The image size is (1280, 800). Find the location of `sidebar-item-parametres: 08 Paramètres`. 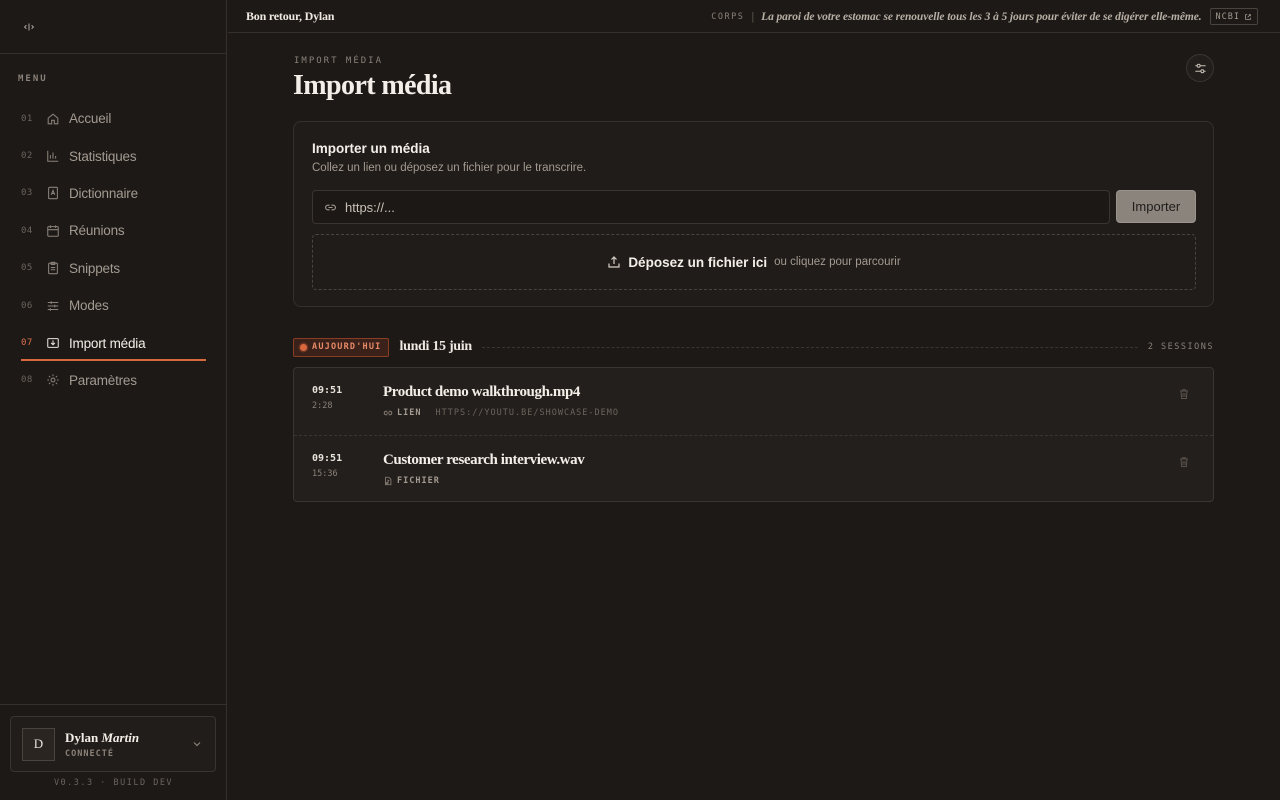

sidebar-item-parametres: 08 Paramètres is located at coordinates (113, 380).